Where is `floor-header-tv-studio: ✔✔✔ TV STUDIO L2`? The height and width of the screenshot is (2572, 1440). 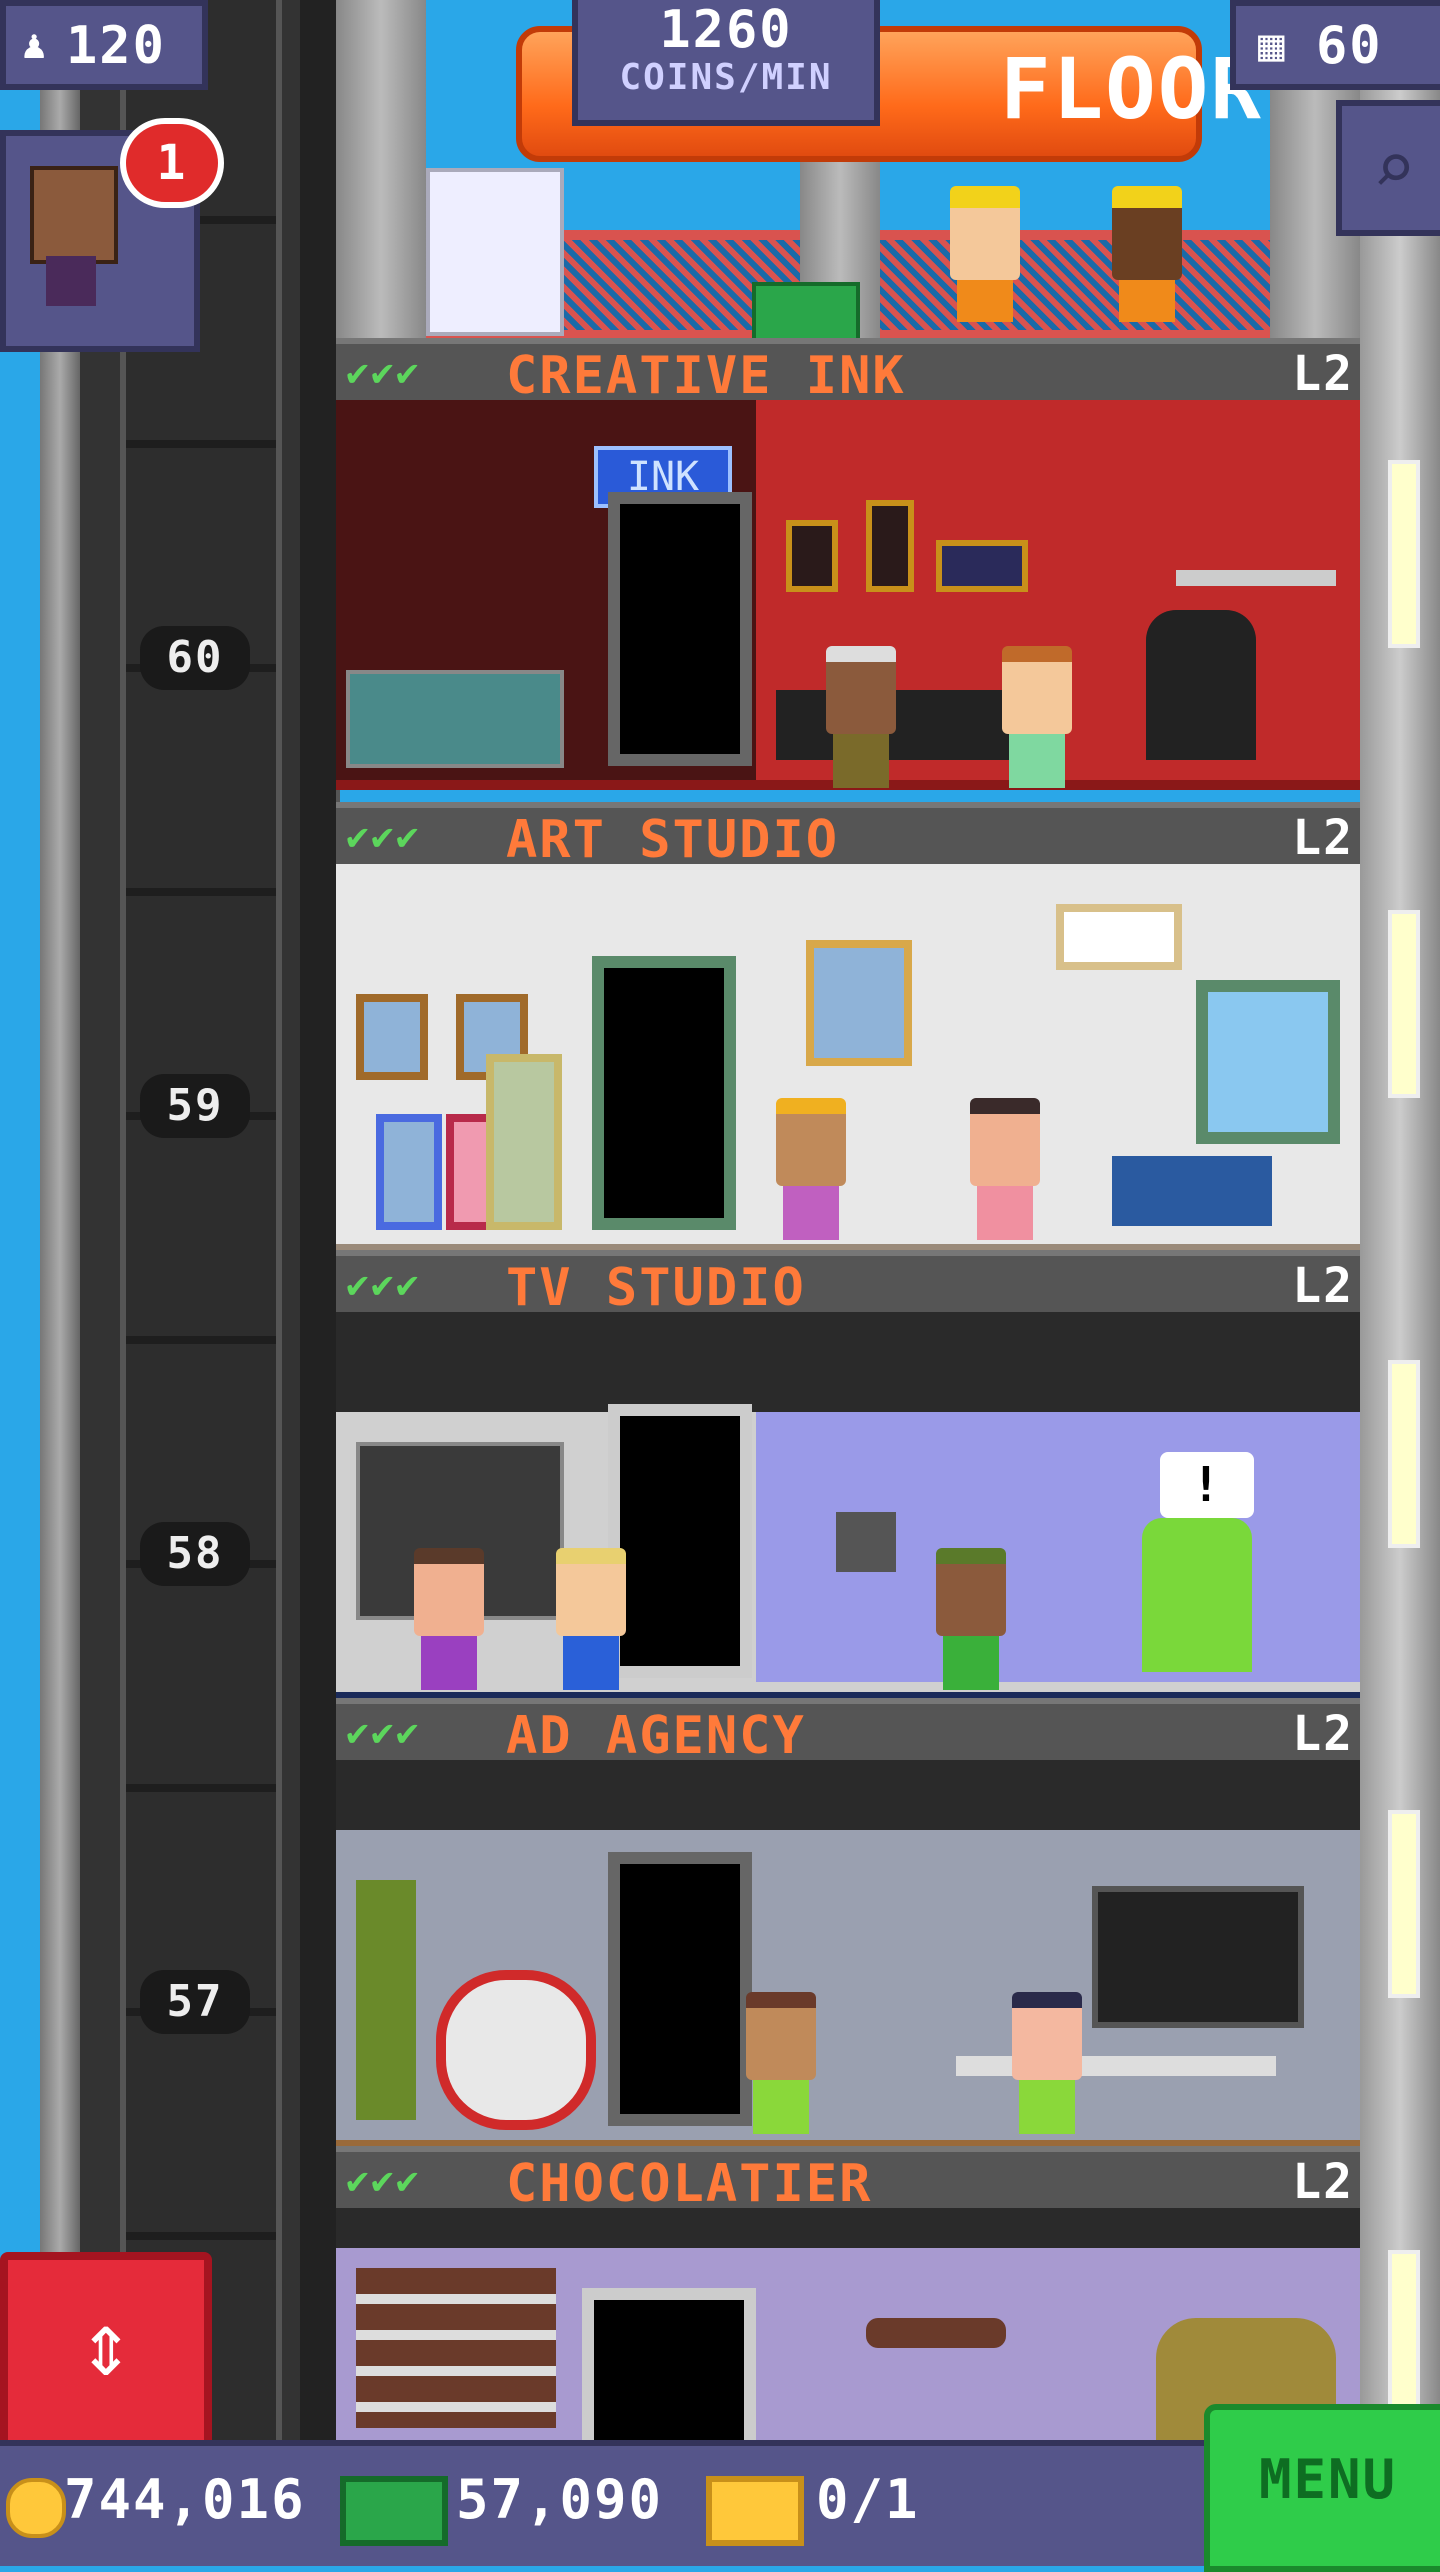
floor-header-tv-studio: ✔✔✔ TV STUDIO L2 is located at coordinates (848, 1284).